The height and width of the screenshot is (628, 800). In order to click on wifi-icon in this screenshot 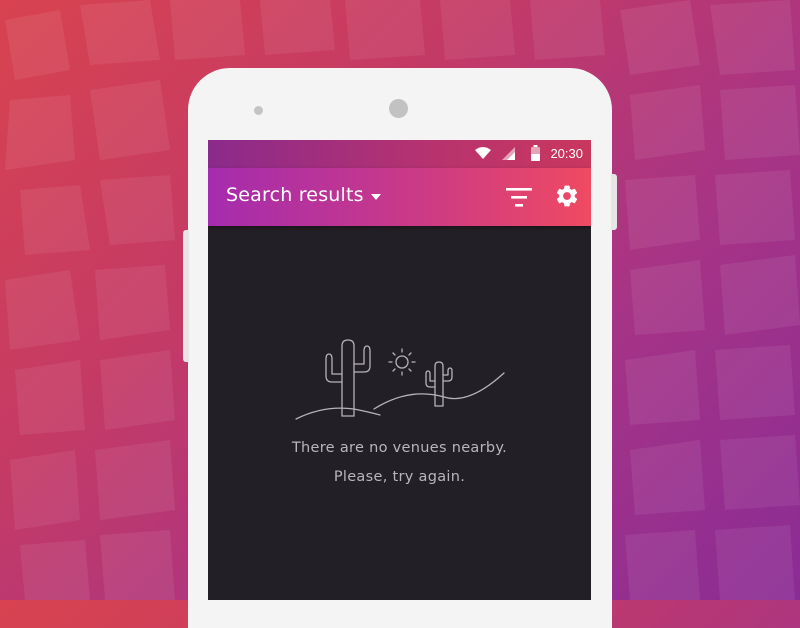, I will do `click(483, 153)`.